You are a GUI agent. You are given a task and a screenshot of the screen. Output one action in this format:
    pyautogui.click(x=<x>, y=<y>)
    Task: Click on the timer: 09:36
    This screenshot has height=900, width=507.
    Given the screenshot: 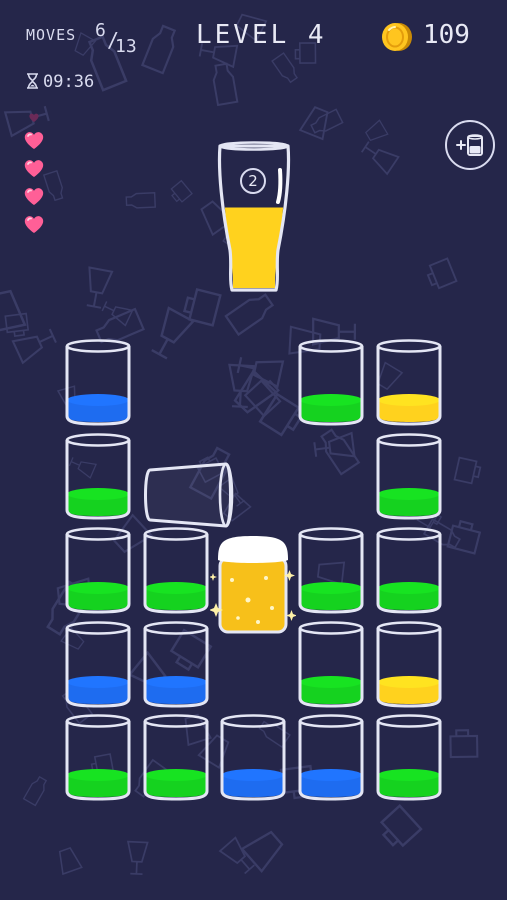 What is the action you would take?
    pyautogui.click(x=60, y=82)
    